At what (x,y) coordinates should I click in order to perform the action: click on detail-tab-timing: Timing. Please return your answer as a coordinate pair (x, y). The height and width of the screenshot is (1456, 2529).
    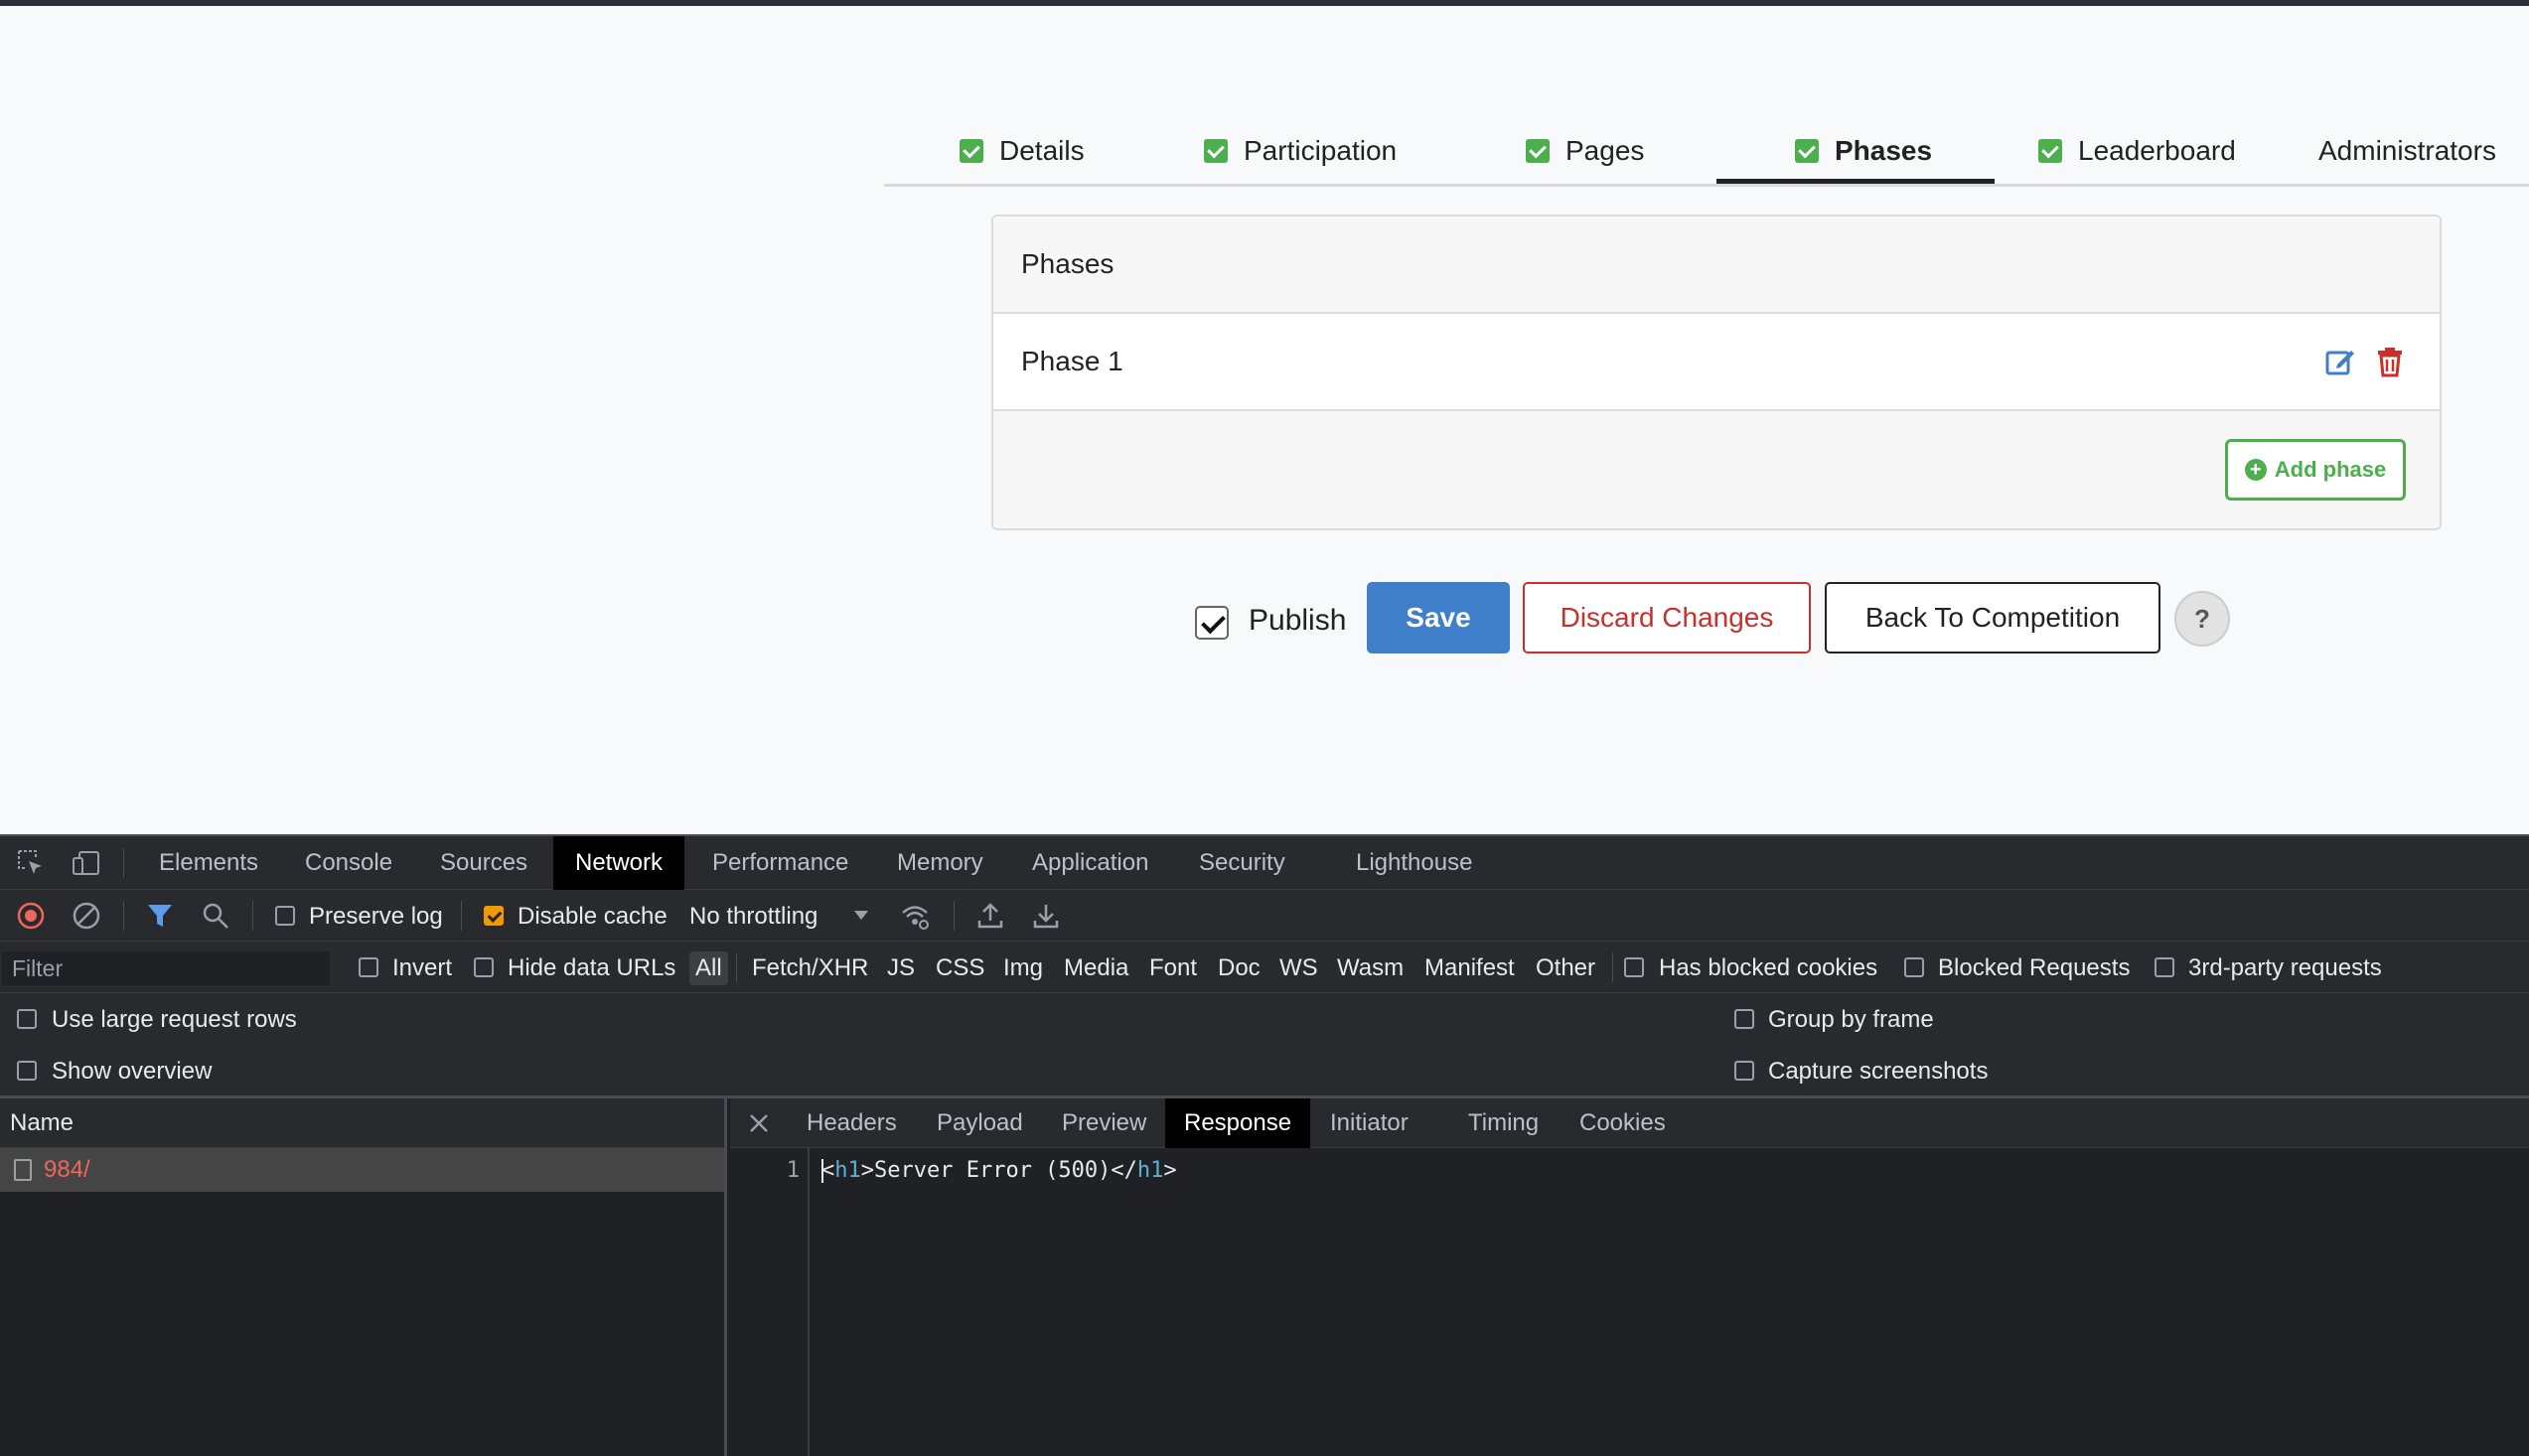
    Looking at the image, I should click on (1503, 1123).